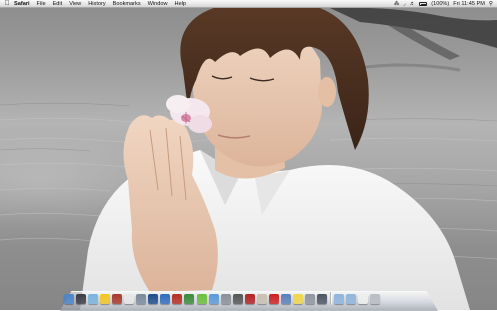 This screenshot has height=311, width=497. What do you see at coordinates (237, 299) in the screenshot?
I see `star-icon` at bounding box center [237, 299].